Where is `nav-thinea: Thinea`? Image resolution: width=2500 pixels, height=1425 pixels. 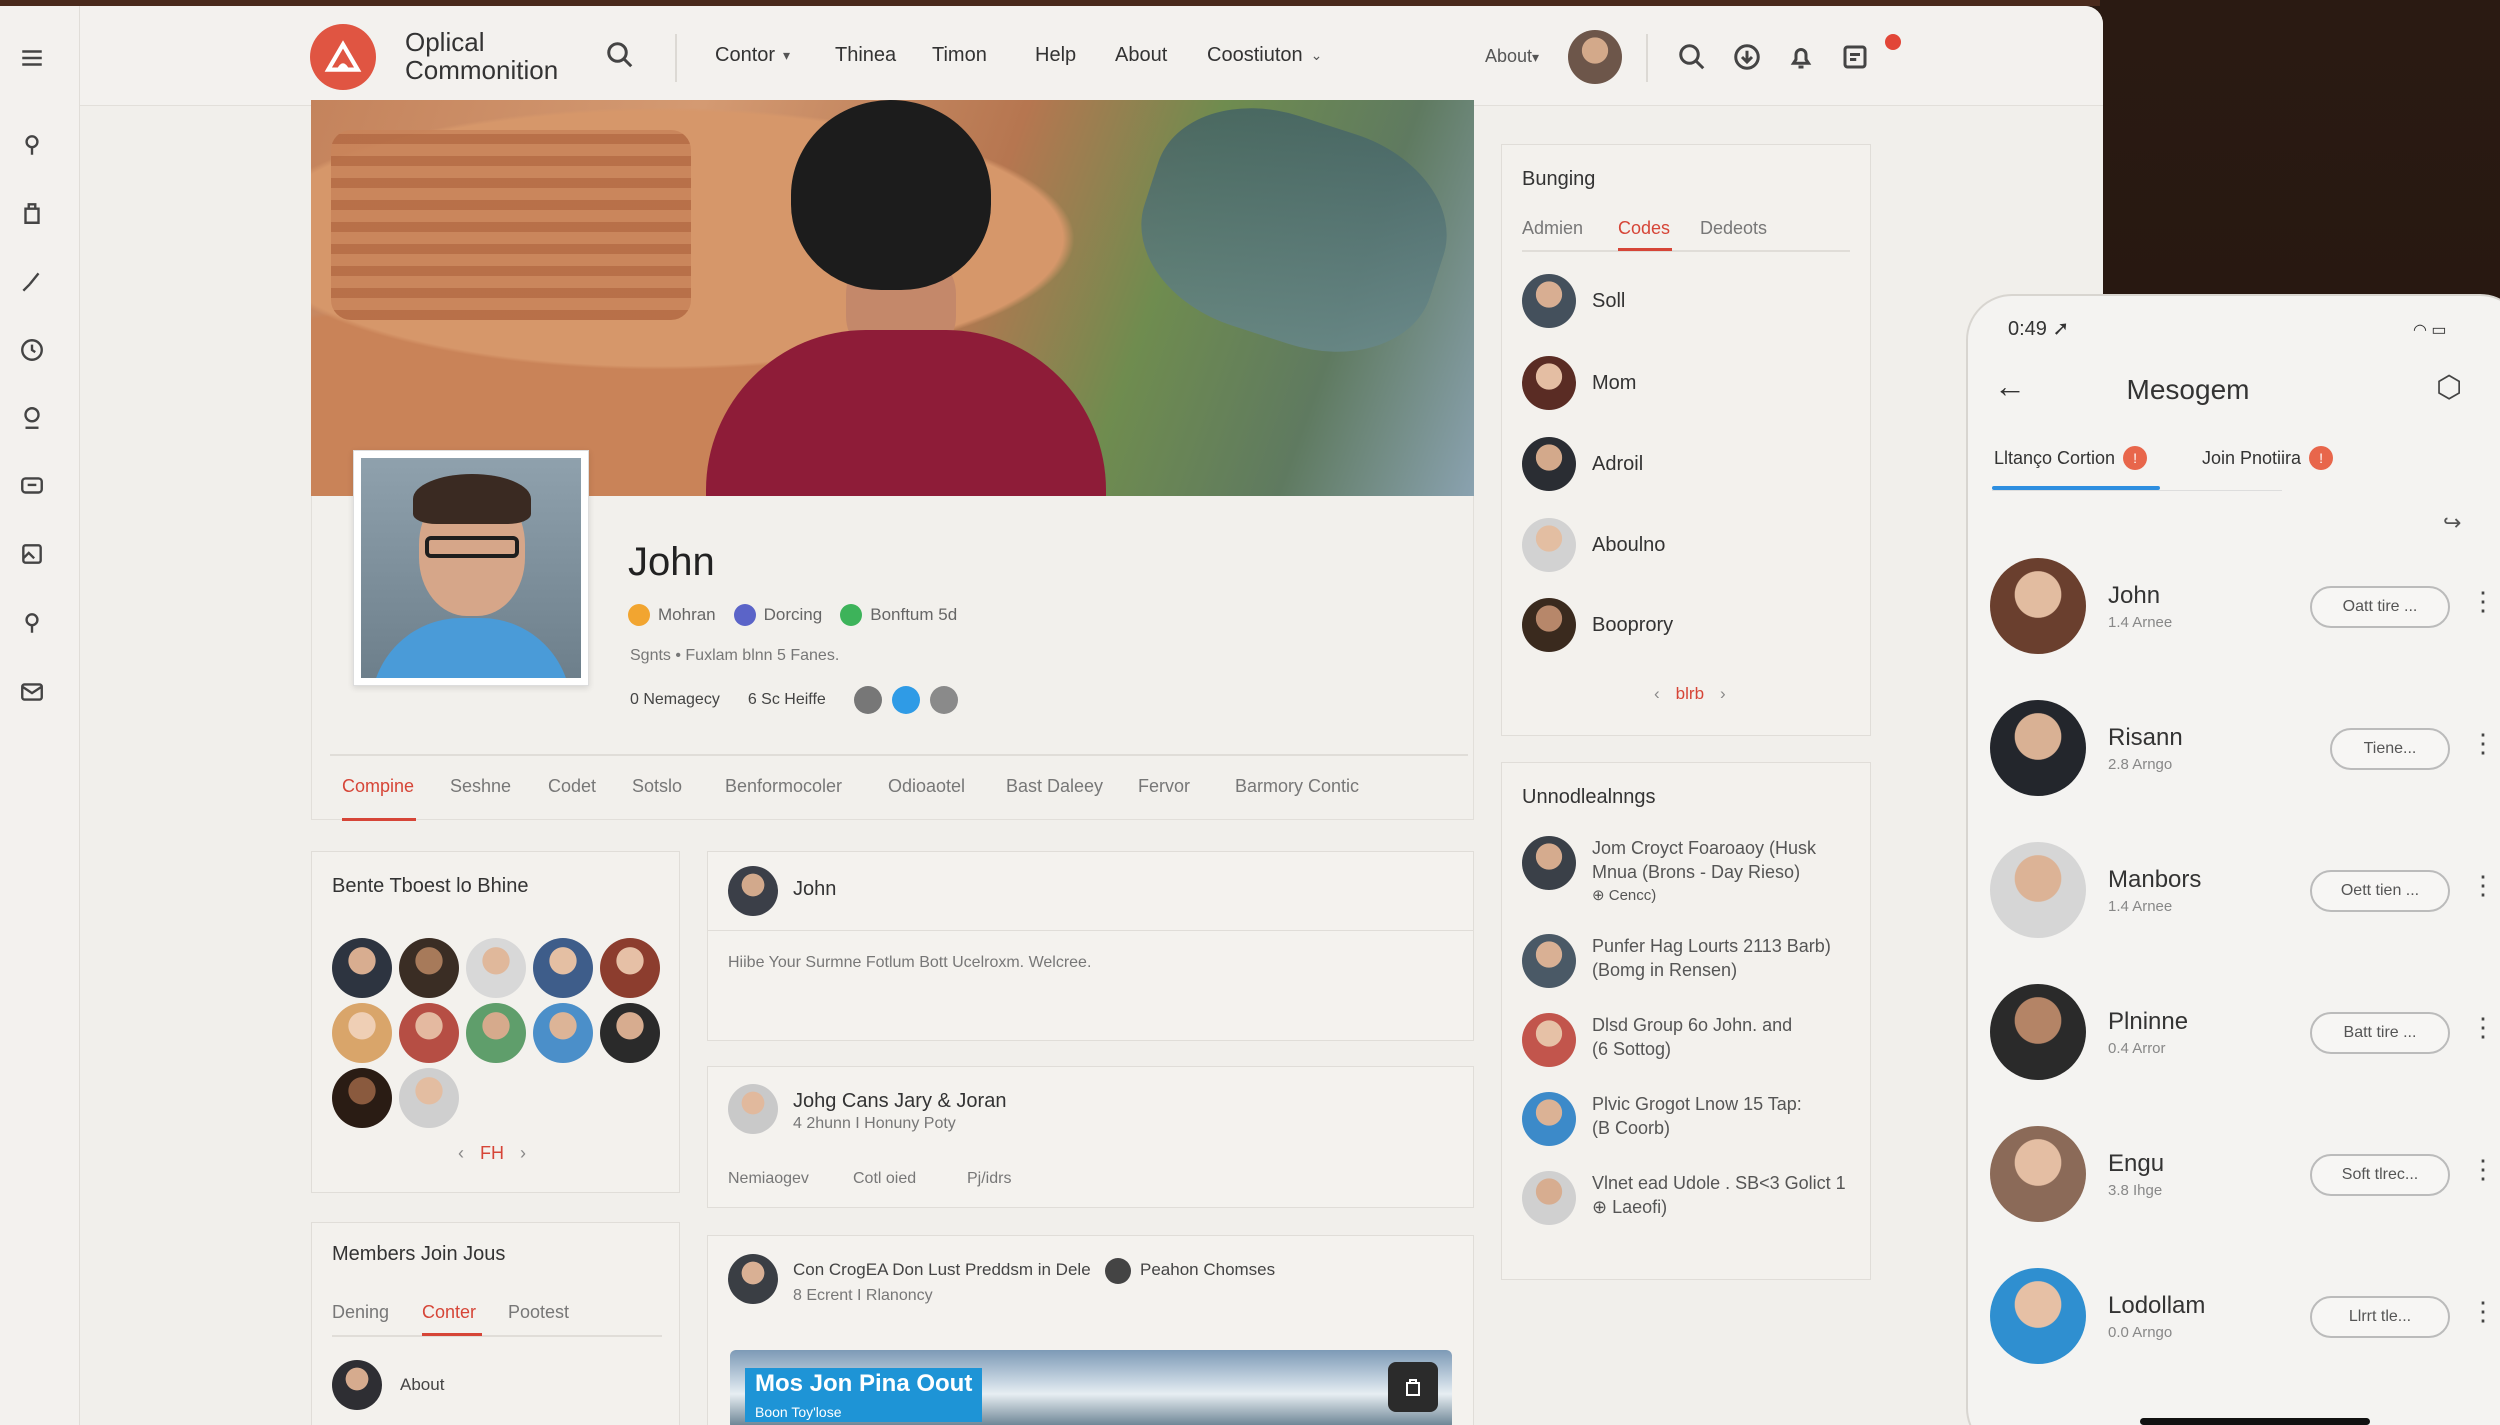
nav-thinea: Thinea is located at coordinates (865, 55).